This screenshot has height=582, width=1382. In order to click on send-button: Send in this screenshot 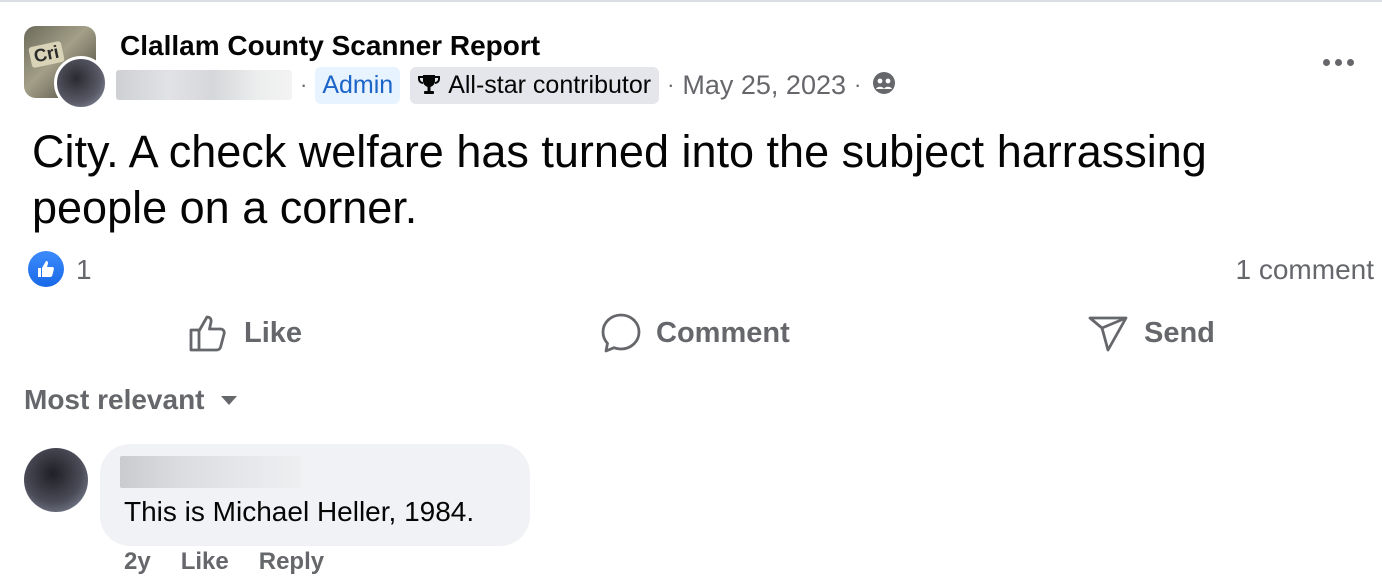, I will do `click(1150, 333)`.